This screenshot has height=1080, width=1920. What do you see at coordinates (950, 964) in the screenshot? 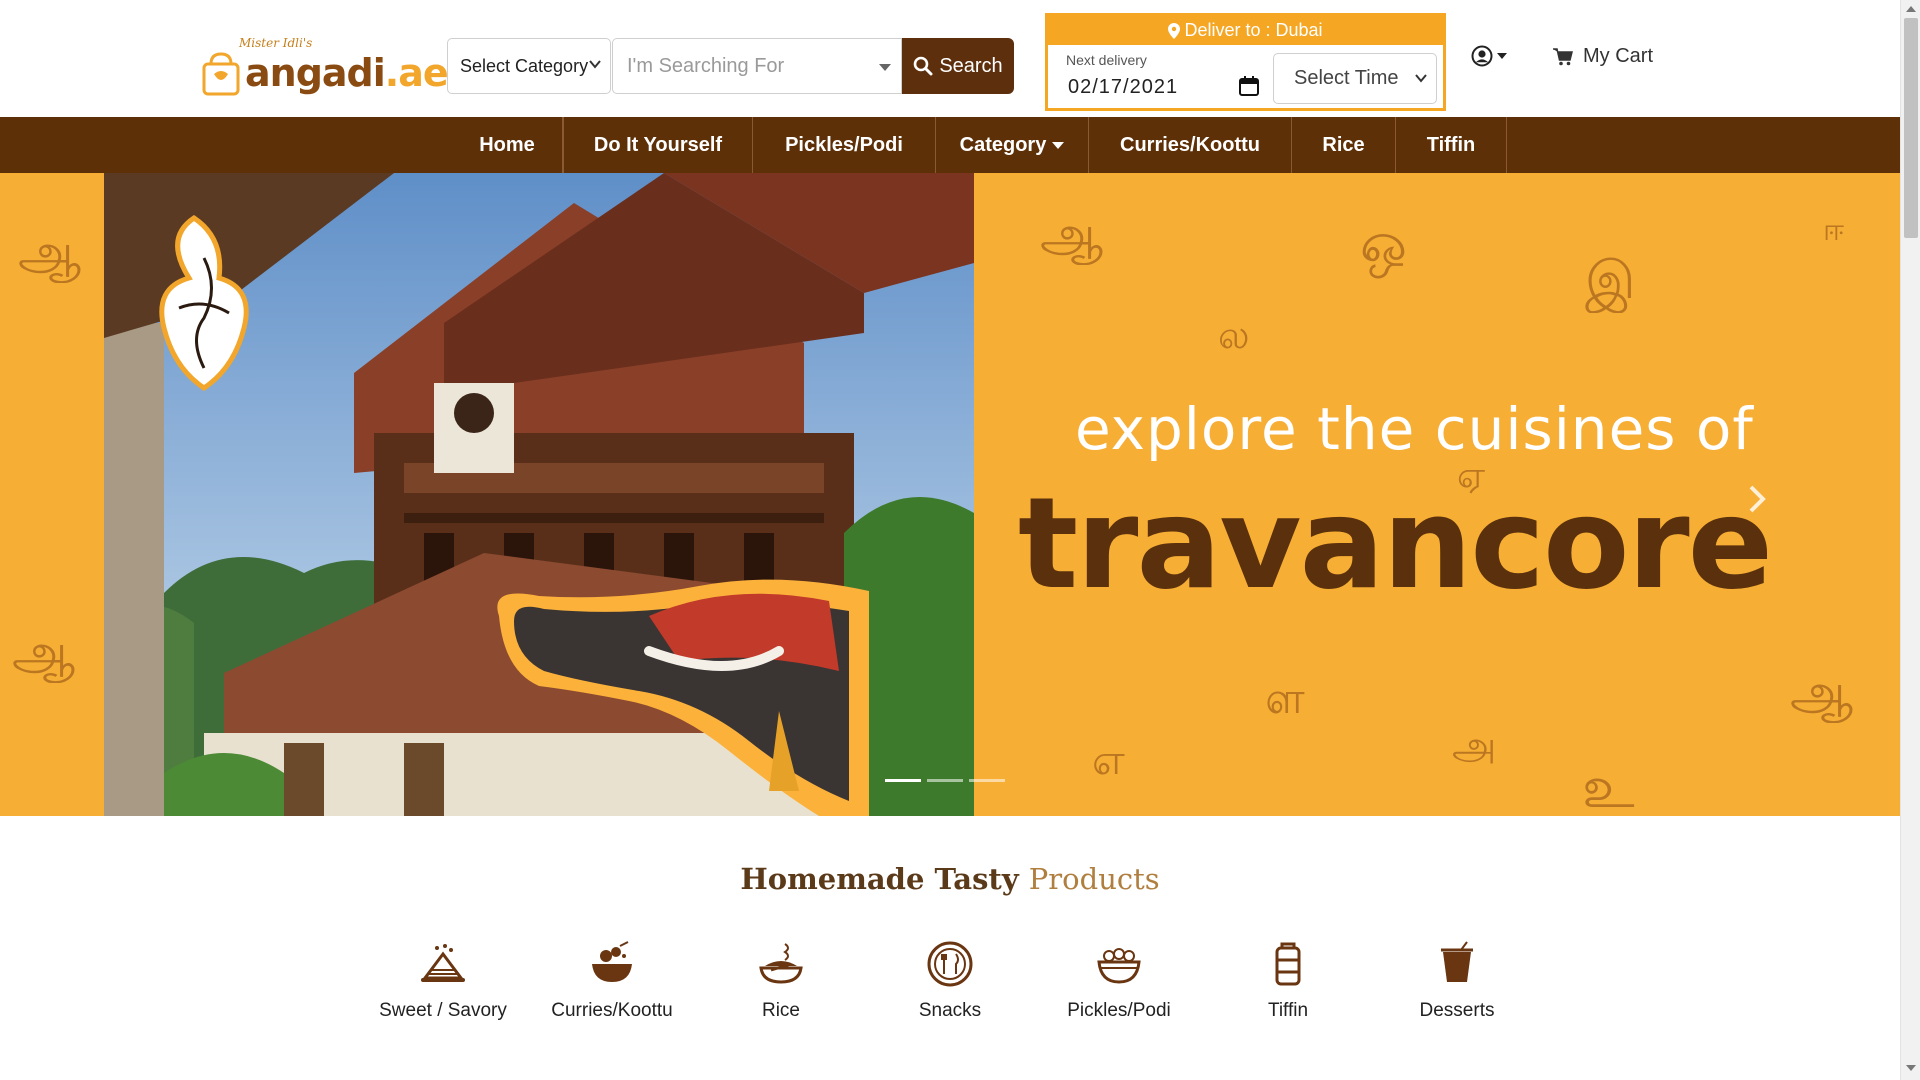
I see `snacks-plate-icon` at bounding box center [950, 964].